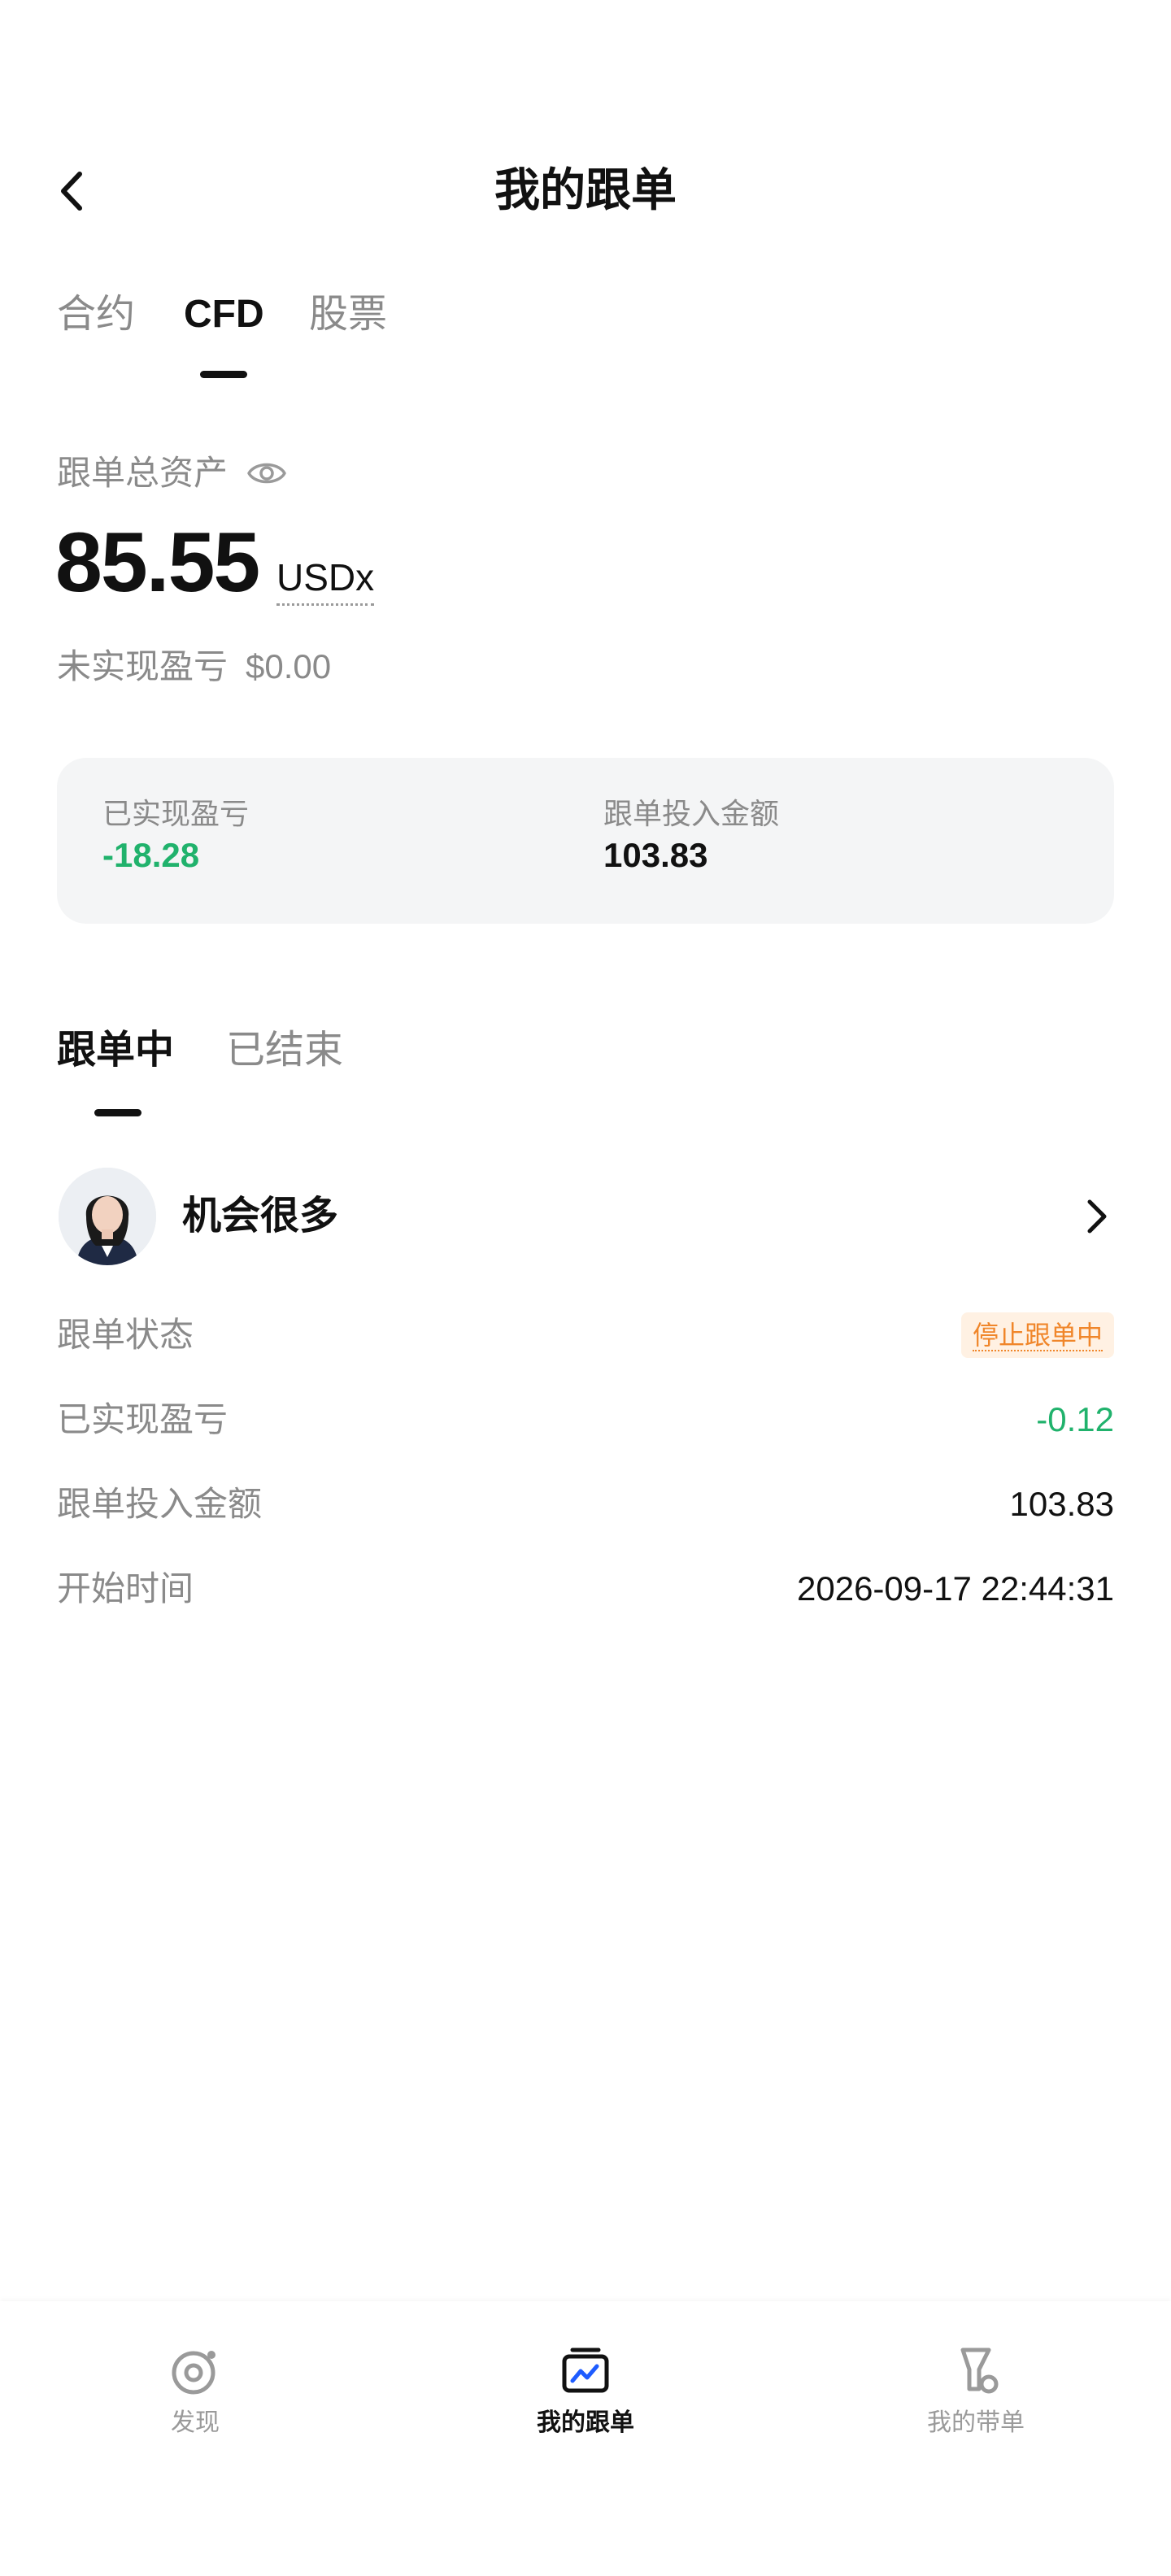 This screenshot has width=1171, height=2576. I want to click on tab-stocks: 股票, so click(348, 315).